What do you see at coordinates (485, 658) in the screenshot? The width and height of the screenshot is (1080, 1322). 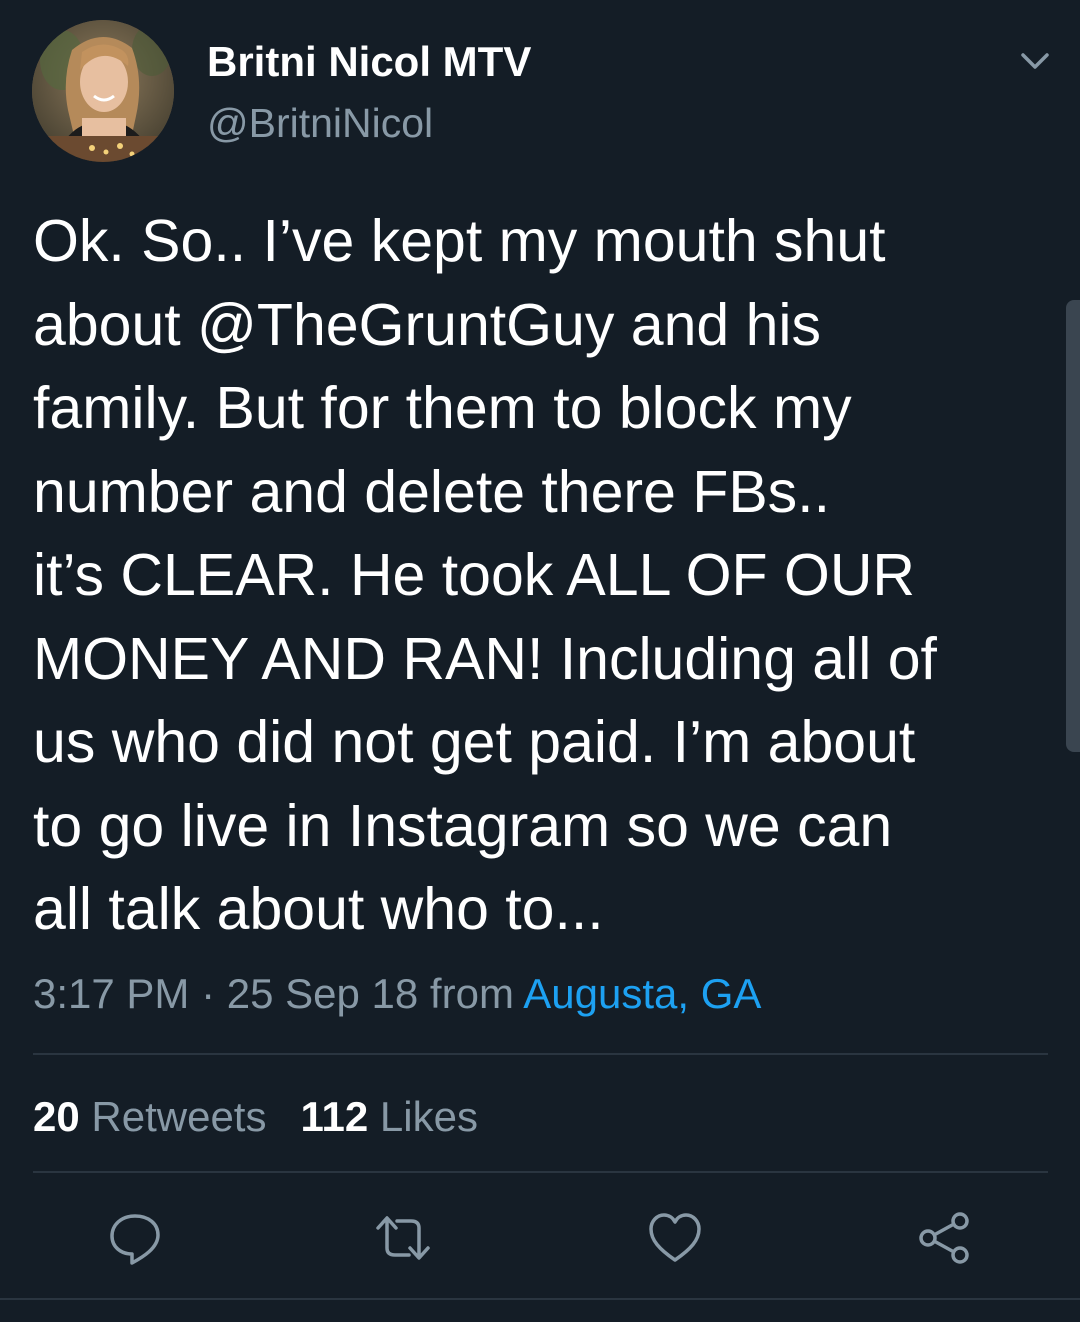 I see `tweet-text-line: MONEY AND RAN! Including all of` at bounding box center [485, 658].